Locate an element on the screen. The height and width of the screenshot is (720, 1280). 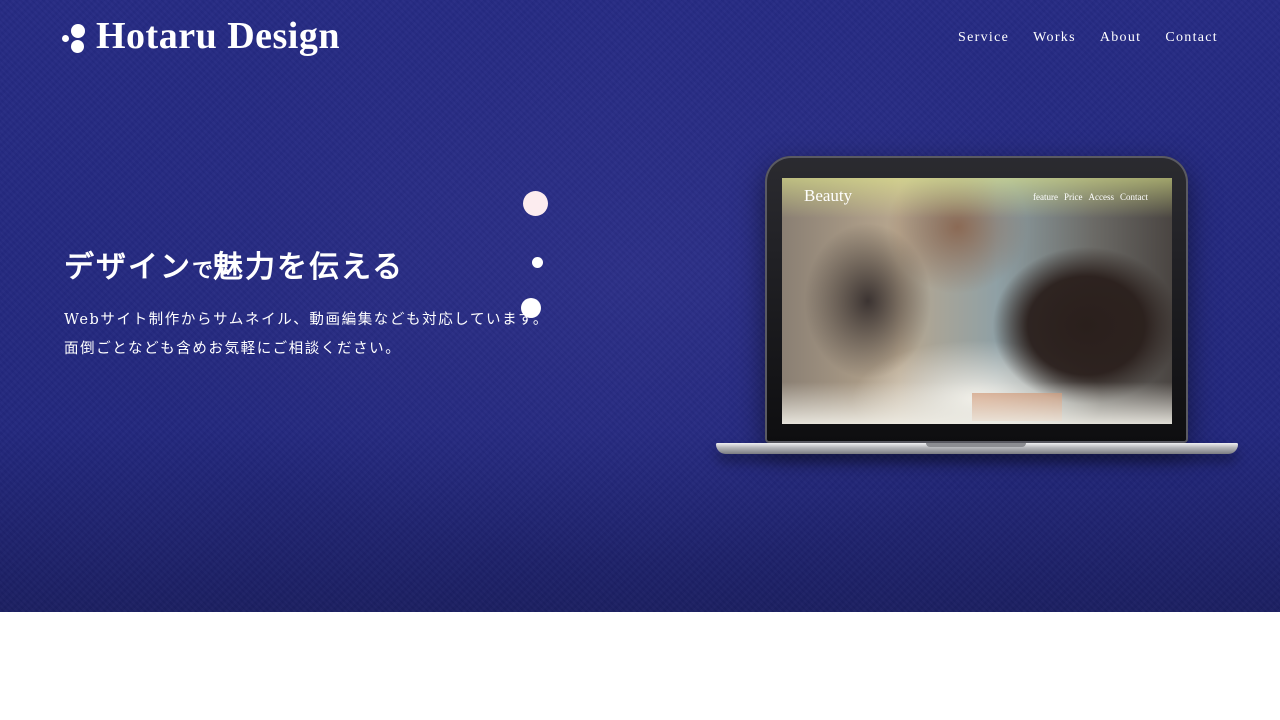
decorative-dot-large is located at coordinates (535, 203).